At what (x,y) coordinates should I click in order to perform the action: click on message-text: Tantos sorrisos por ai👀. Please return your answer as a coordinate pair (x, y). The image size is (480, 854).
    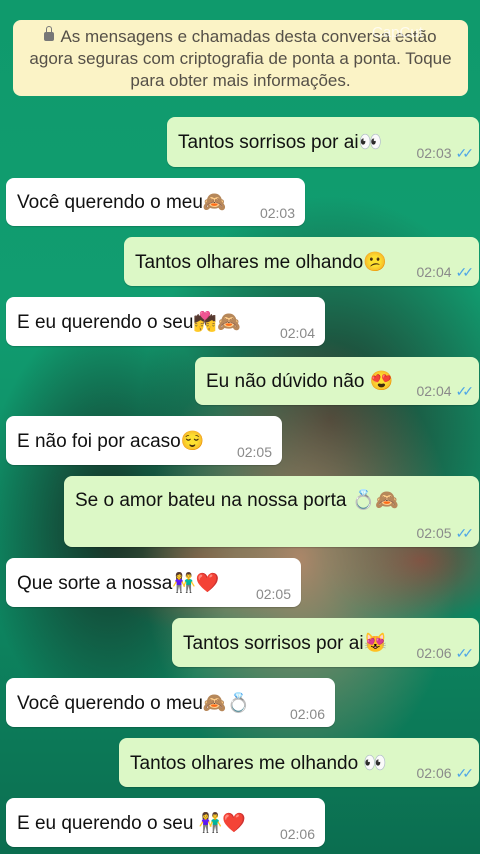
    Looking at the image, I should click on (280, 142).